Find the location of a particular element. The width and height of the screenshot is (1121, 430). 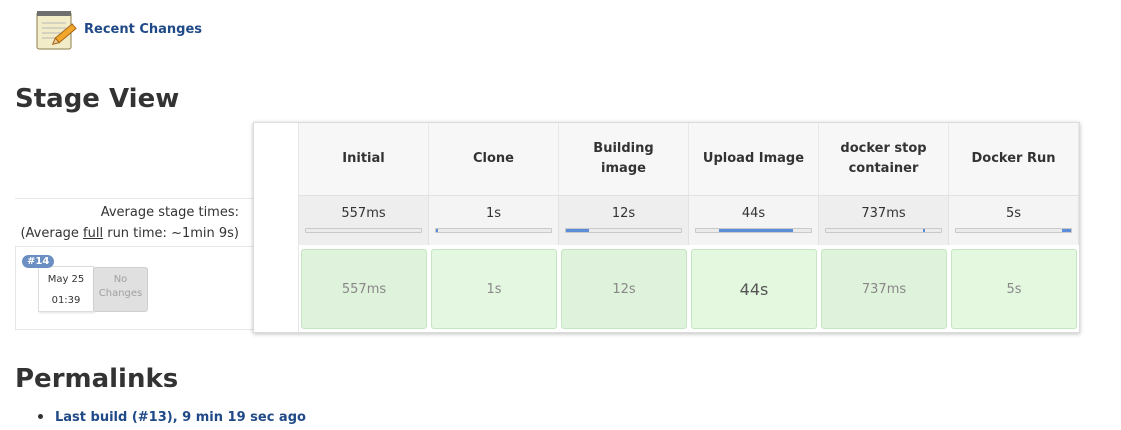

stage-average: 557ms is located at coordinates (364, 220).